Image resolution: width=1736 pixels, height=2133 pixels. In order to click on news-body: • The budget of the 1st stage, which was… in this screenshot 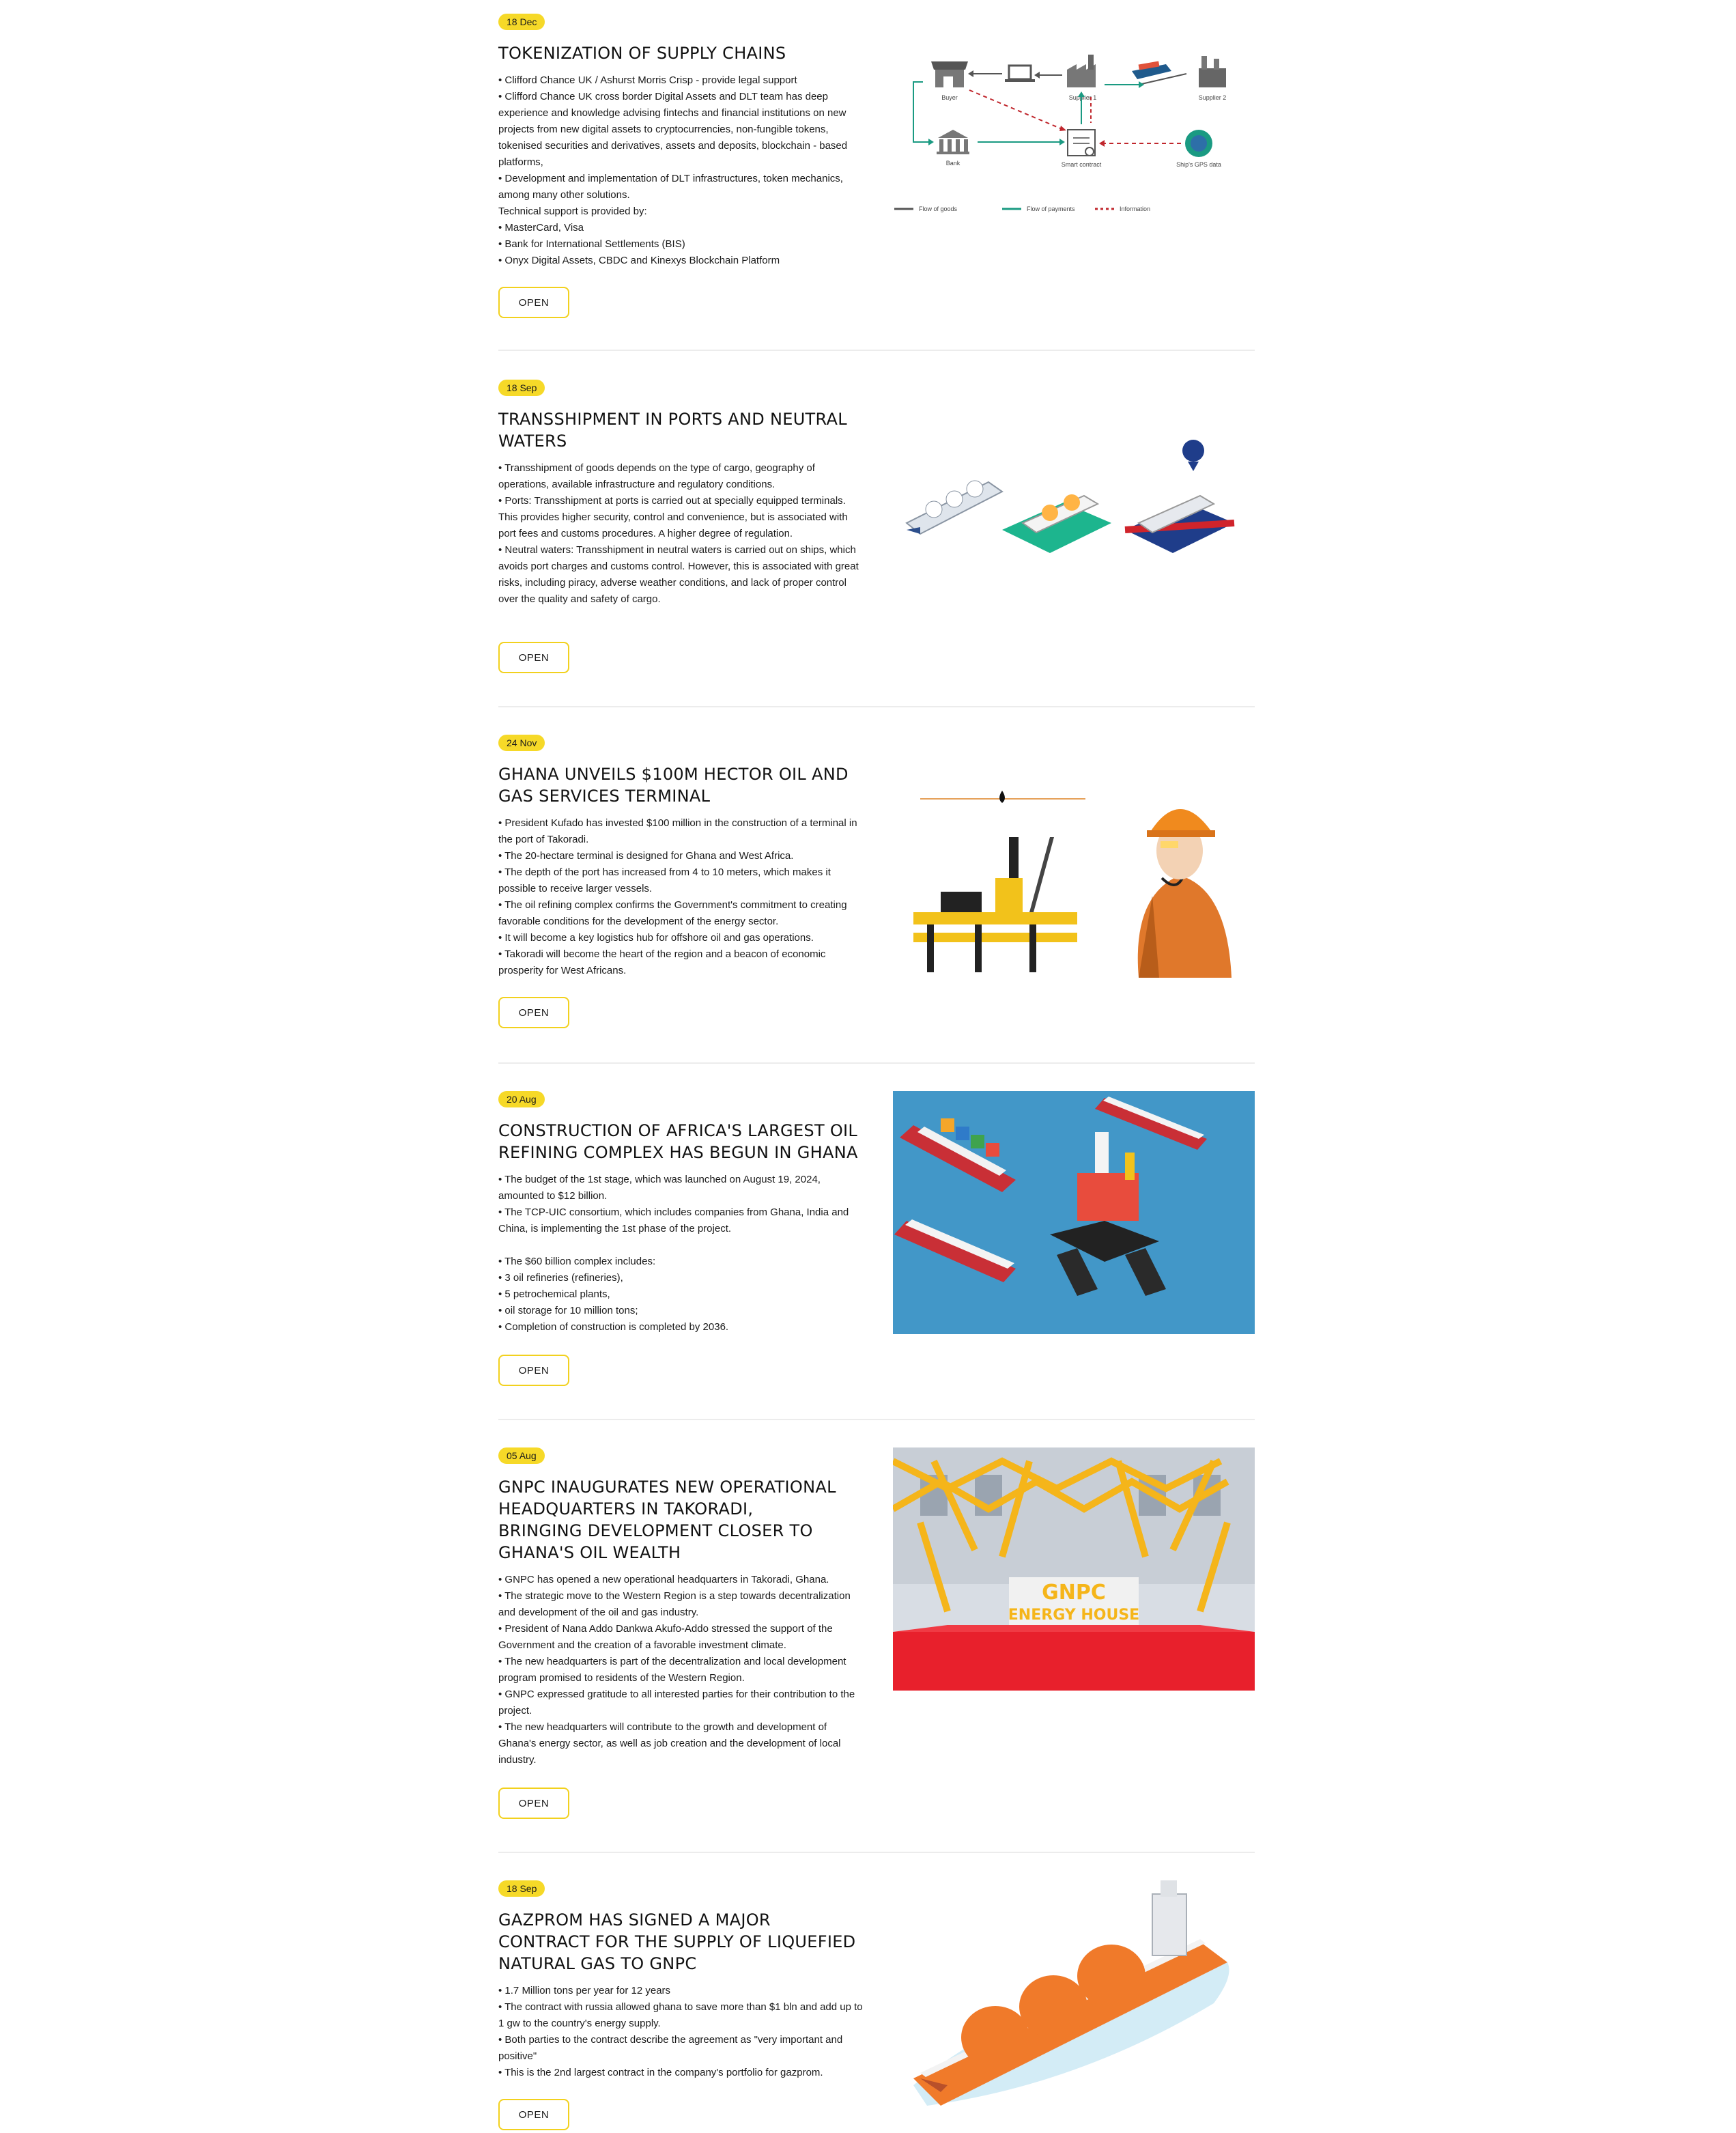, I will do `click(682, 1254)`.